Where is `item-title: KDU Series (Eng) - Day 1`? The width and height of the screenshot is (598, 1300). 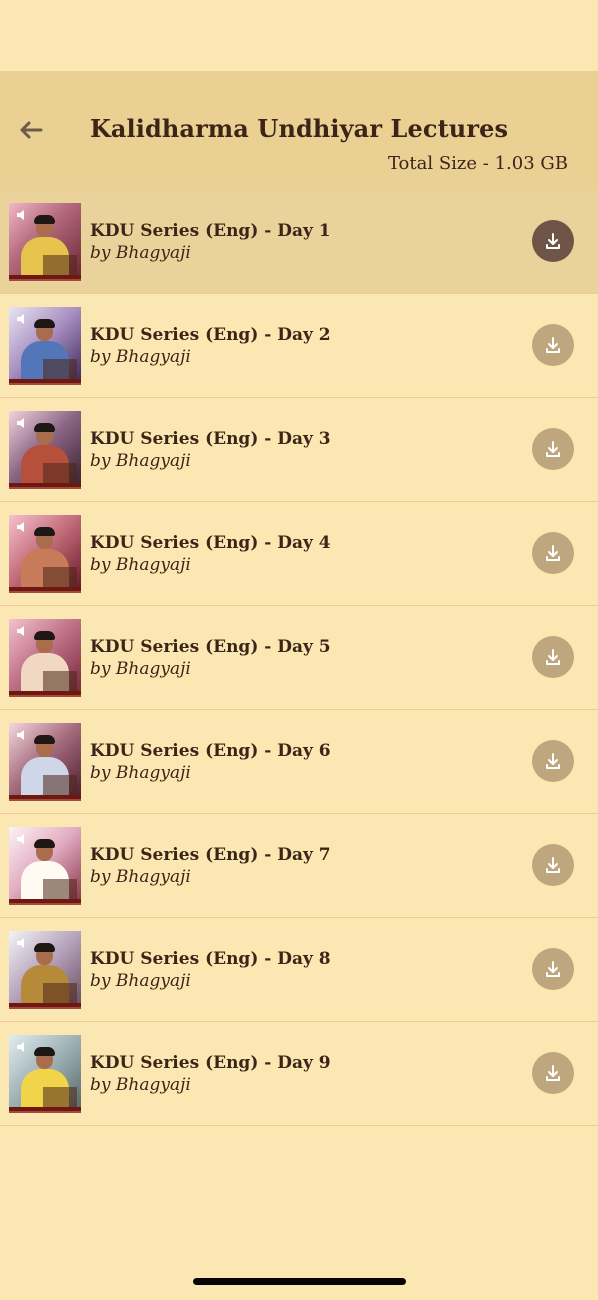 item-title: KDU Series (Eng) - Day 1 is located at coordinates (210, 231).